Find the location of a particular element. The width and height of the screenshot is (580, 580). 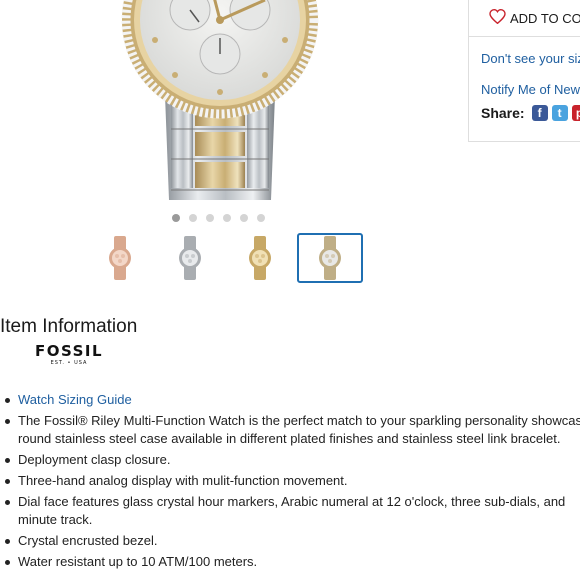

watch-sizing-guide-link: Watch Sizing Guide is located at coordinates (75, 399).